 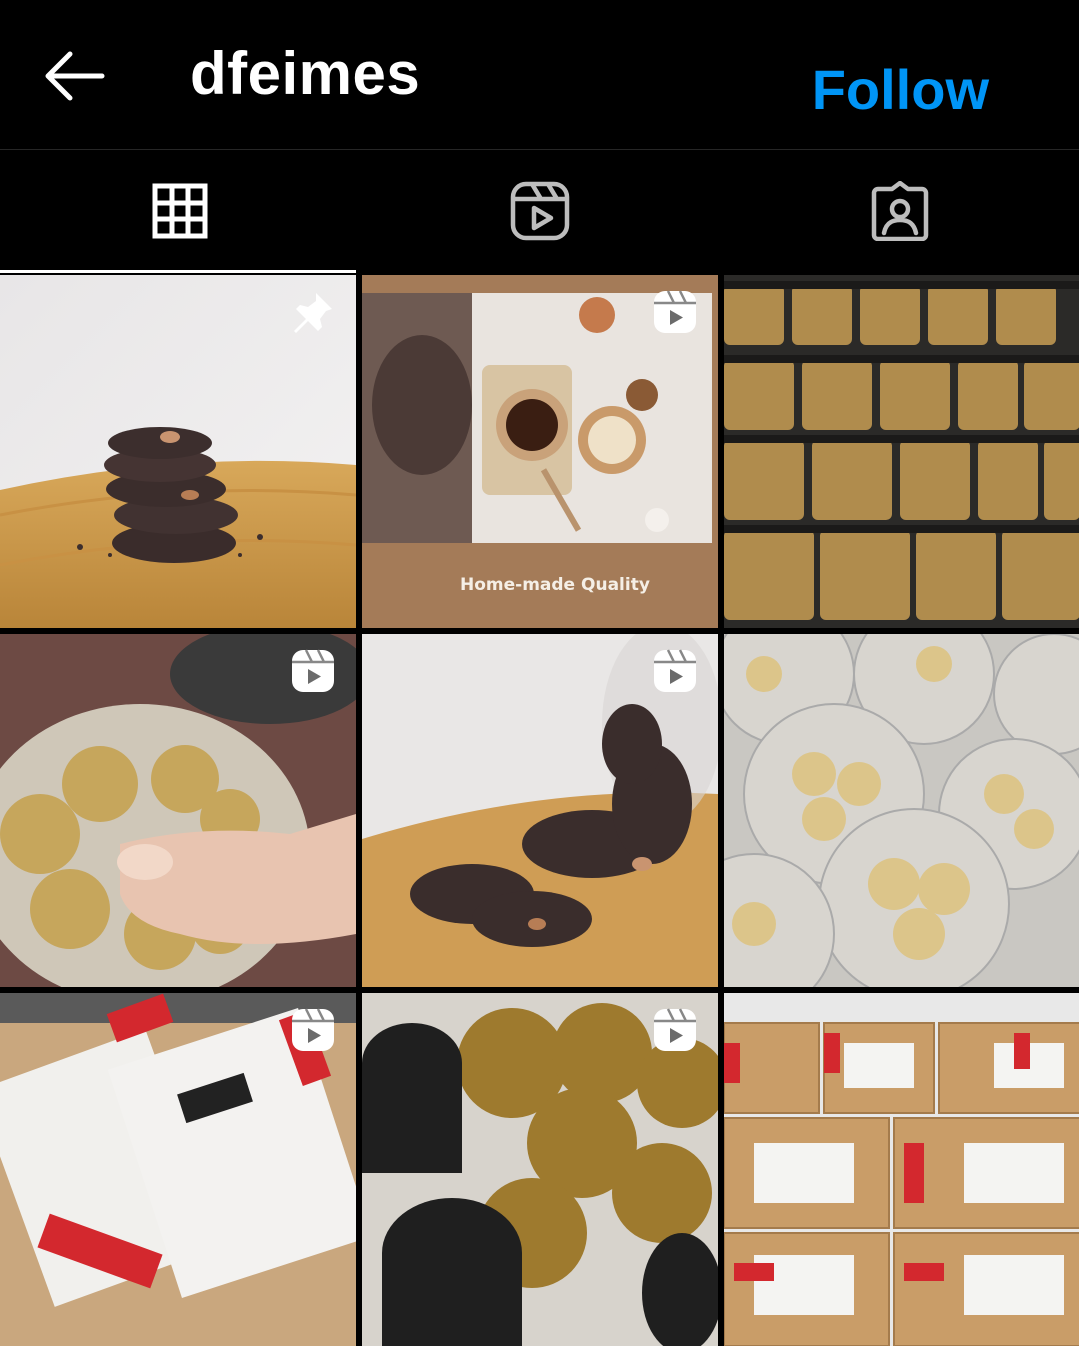 I want to click on tab-posts-grid, so click(x=179, y=212).